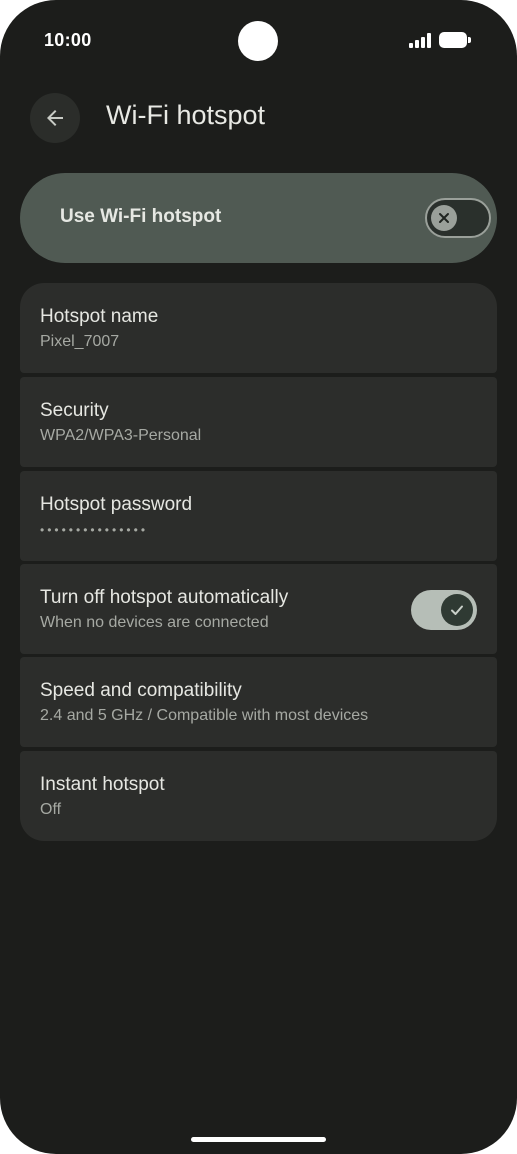 The image size is (517, 1154). What do you see at coordinates (258, 796) in the screenshot?
I see `instant-hotspot-item: Instant hotspot Off` at bounding box center [258, 796].